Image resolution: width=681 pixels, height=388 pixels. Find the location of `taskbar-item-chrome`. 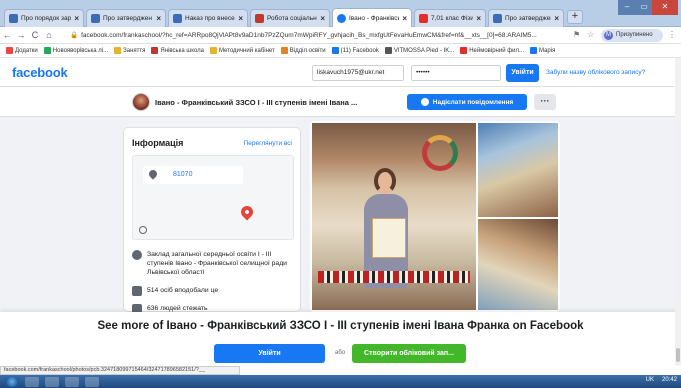

taskbar-item-chrome is located at coordinates (72, 381).